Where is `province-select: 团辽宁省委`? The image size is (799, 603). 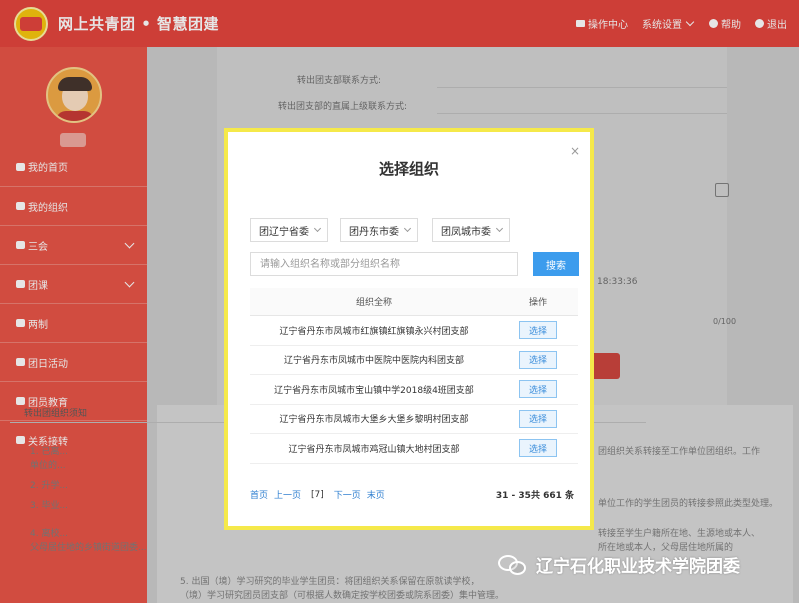
province-select: 团辽宁省委 is located at coordinates (289, 230).